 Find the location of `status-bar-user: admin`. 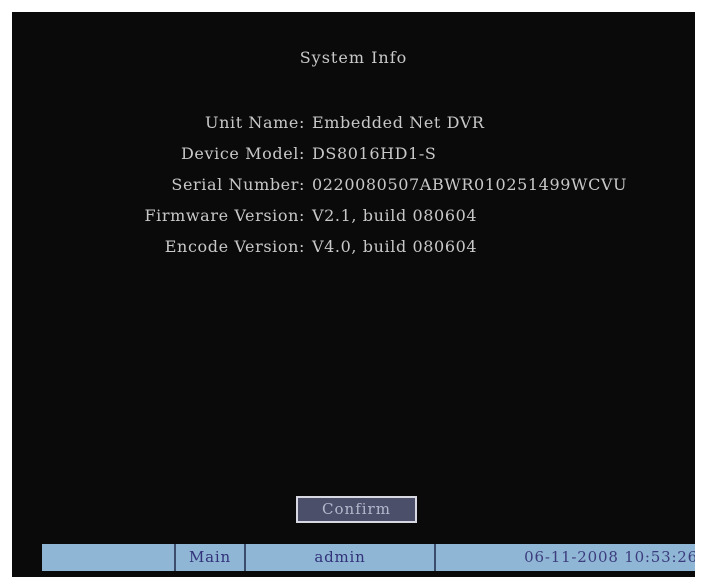

status-bar-user: admin is located at coordinates (339, 557).